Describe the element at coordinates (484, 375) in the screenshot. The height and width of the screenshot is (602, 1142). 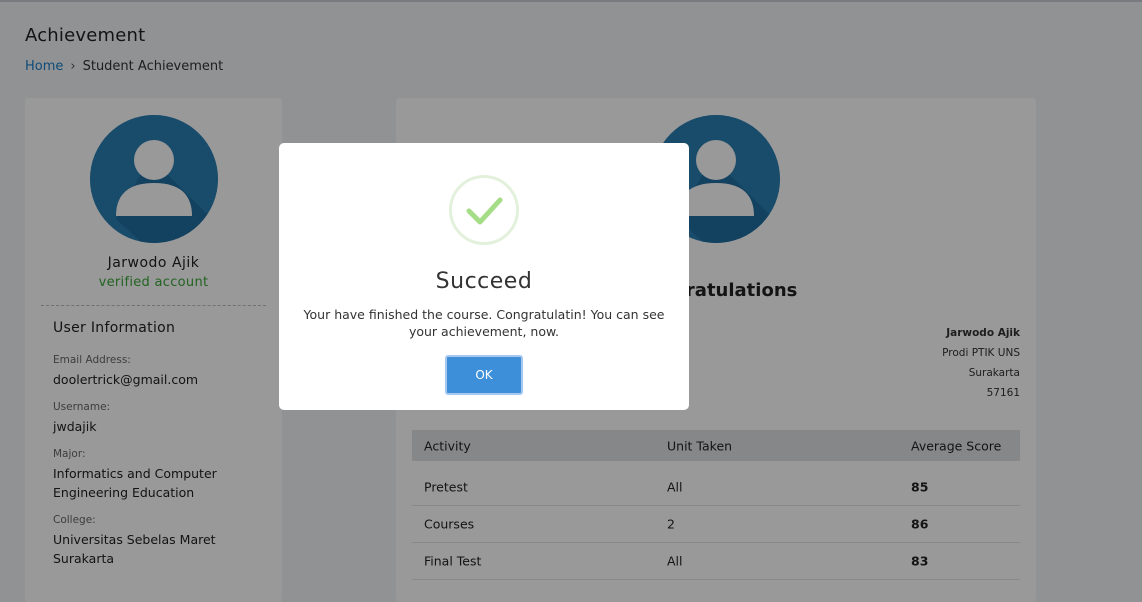
I see `ok-button: OK` at that location.